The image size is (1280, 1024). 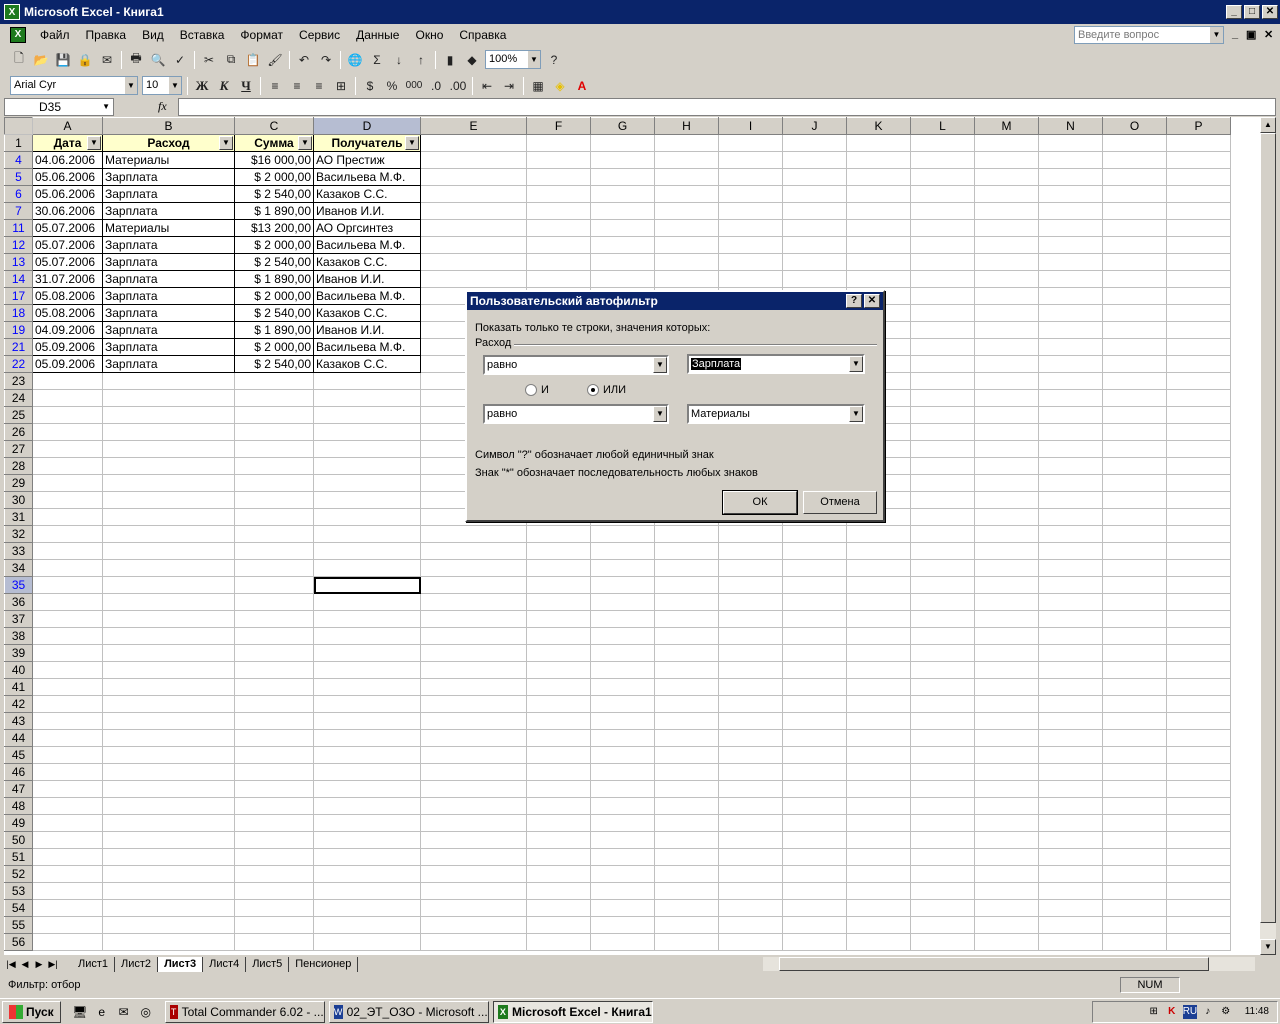 I want to click on row-header: 44, so click(x=18, y=738).